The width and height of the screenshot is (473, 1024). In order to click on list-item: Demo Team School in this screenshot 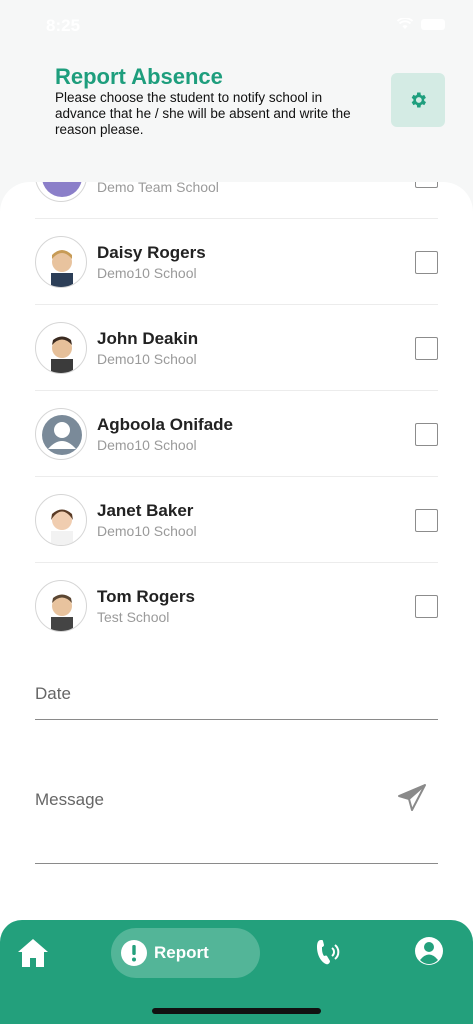, I will do `click(236, 200)`.